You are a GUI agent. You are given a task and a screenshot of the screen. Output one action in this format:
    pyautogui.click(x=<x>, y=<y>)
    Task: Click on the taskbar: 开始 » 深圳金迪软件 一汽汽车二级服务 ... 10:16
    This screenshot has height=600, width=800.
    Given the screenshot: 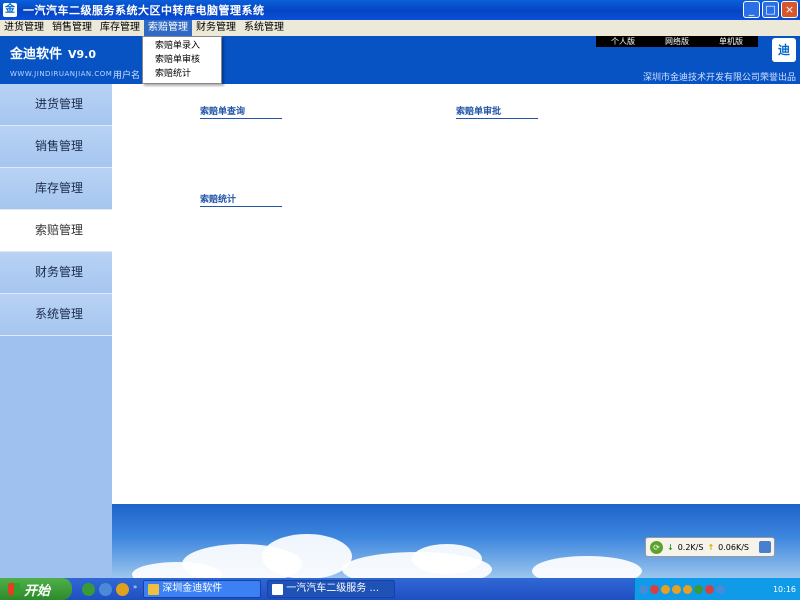 What is the action you would take?
    pyautogui.click(x=400, y=589)
    